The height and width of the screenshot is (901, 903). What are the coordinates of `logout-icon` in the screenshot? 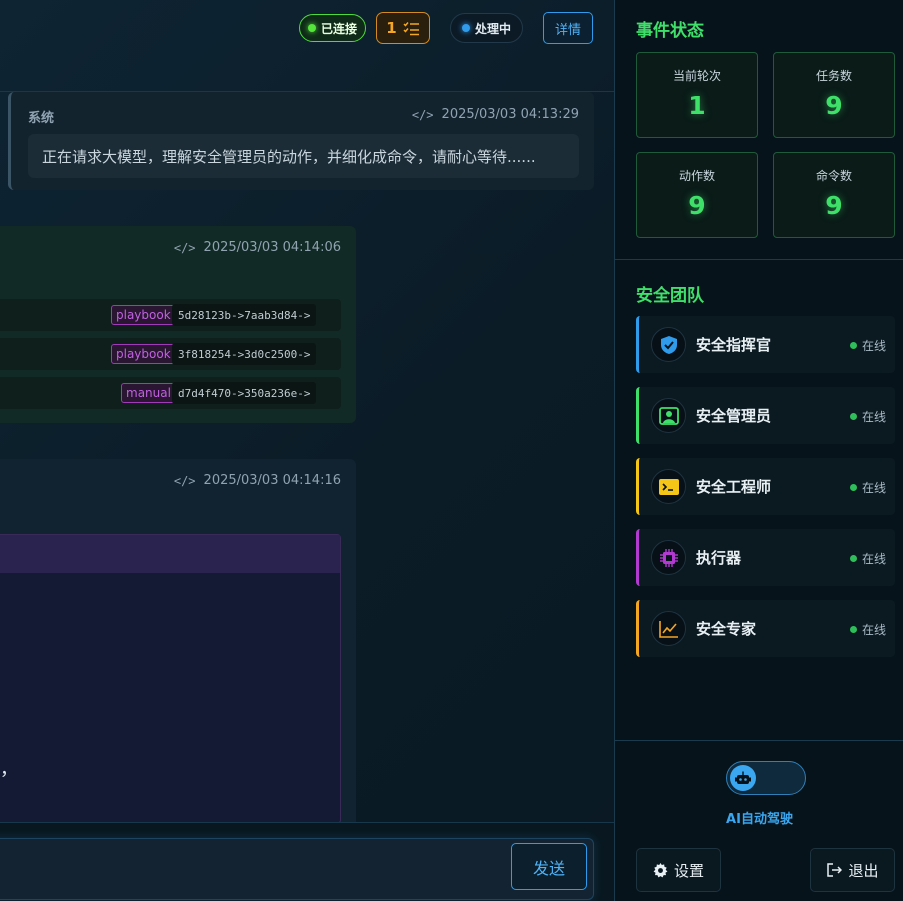 It's located at (835, 870).